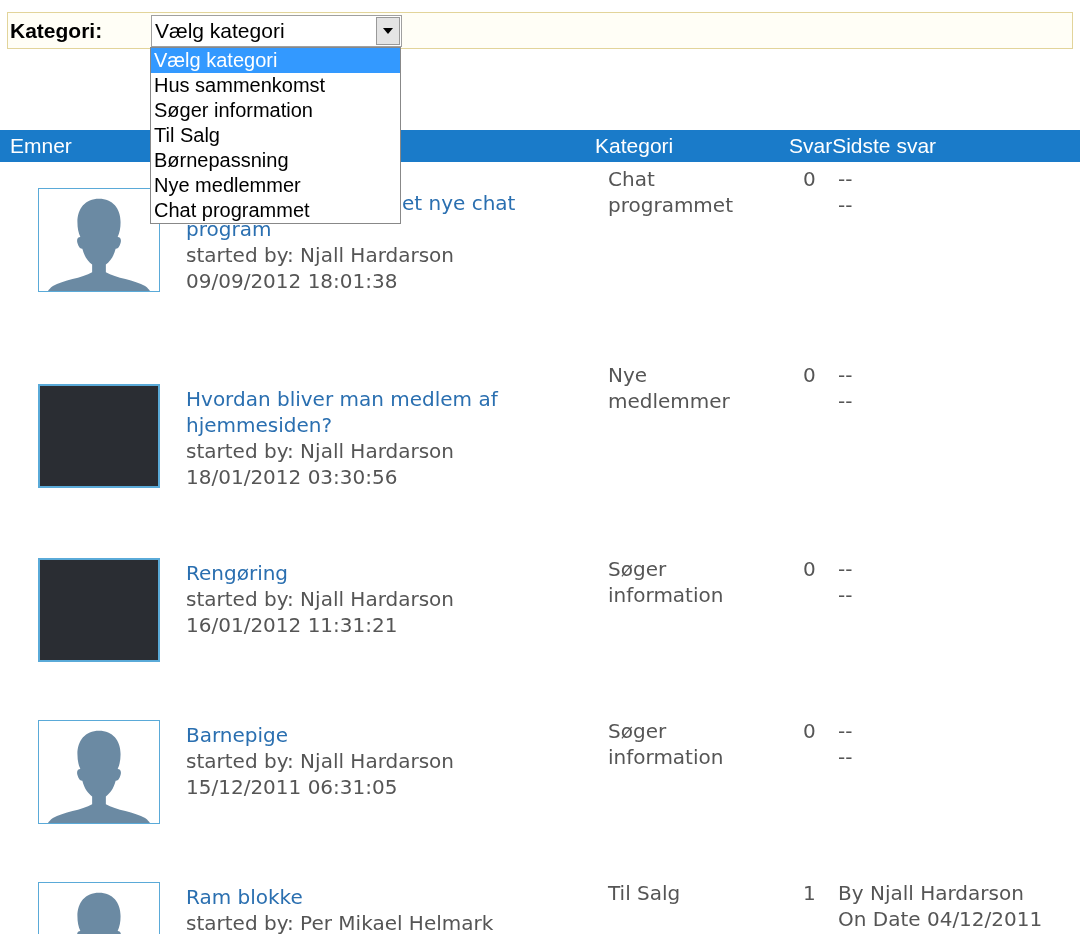 The image size is (1080, 934). What do you see at coordinates (275, 60) in the screenshot?
I see `dropdown-option: Vælg kategori` at bounding box center [275, 60].